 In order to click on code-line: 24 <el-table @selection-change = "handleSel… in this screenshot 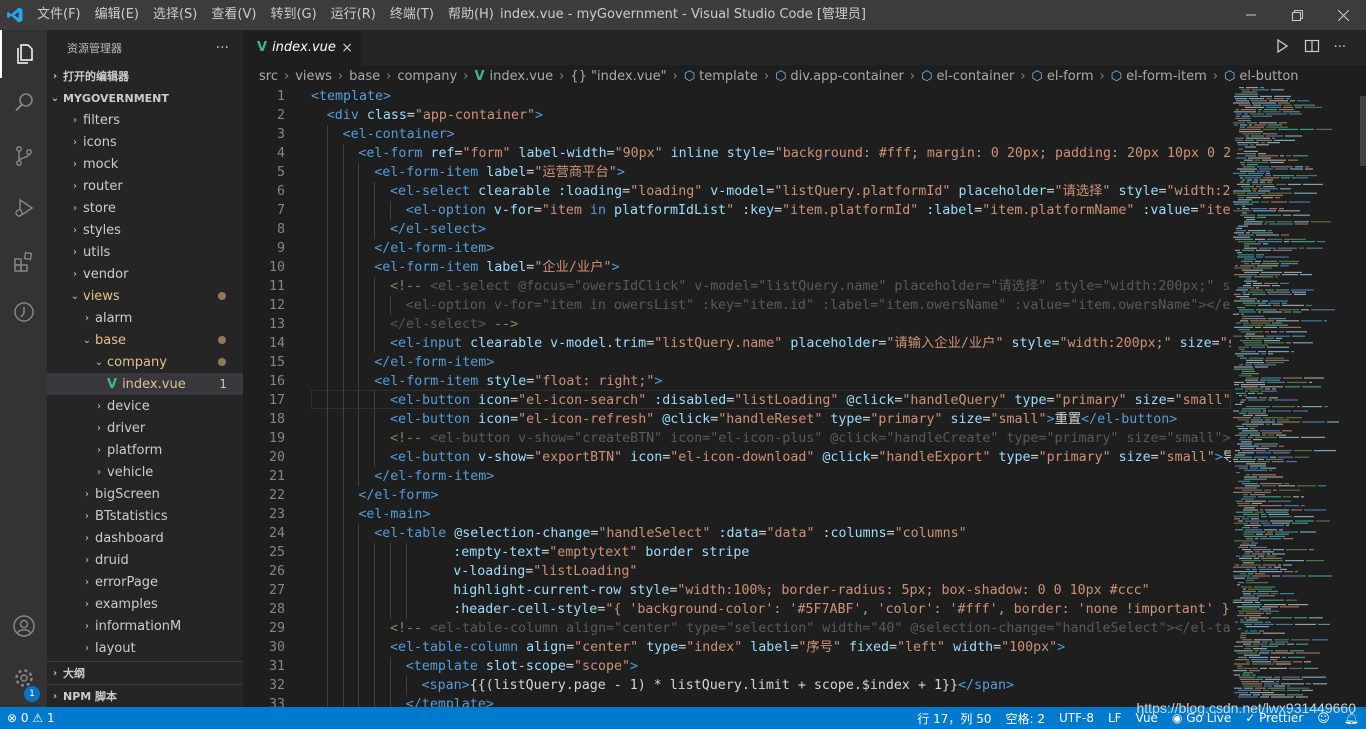, I will do `click(737, 533)`.